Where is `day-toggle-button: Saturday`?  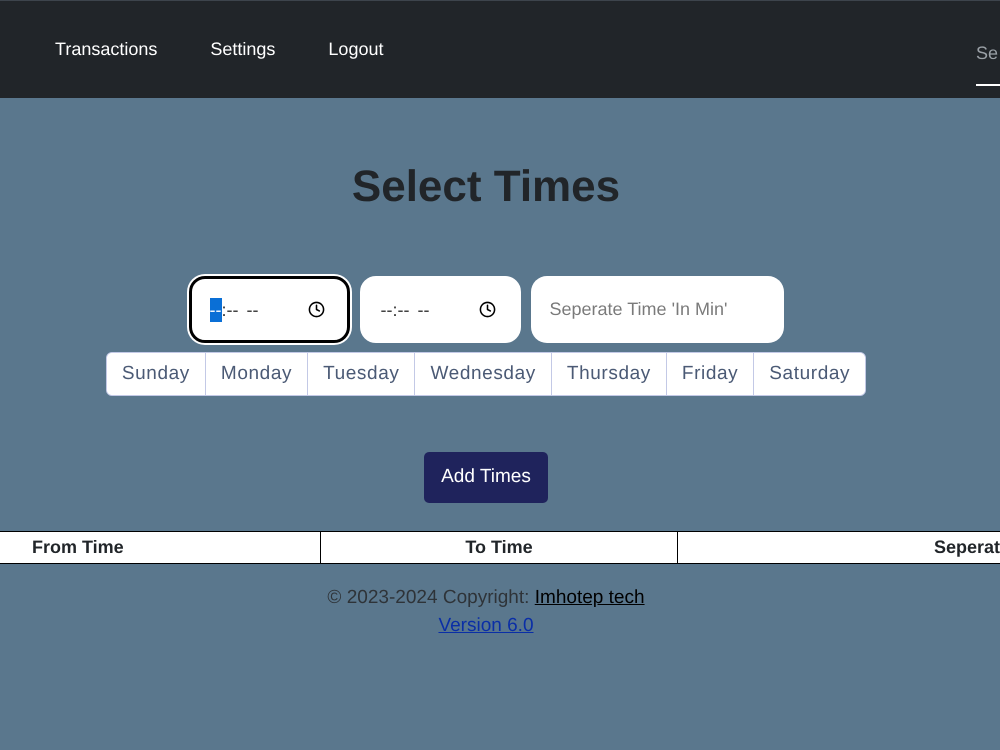 day-toggle-button: Saturday is located at coordinates (809, 374).